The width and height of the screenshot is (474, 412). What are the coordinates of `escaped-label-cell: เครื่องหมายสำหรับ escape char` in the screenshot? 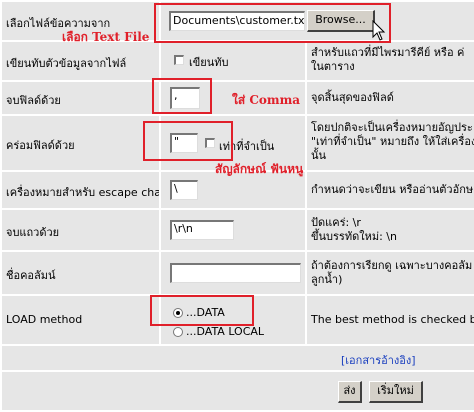 It's located at (80, 190).